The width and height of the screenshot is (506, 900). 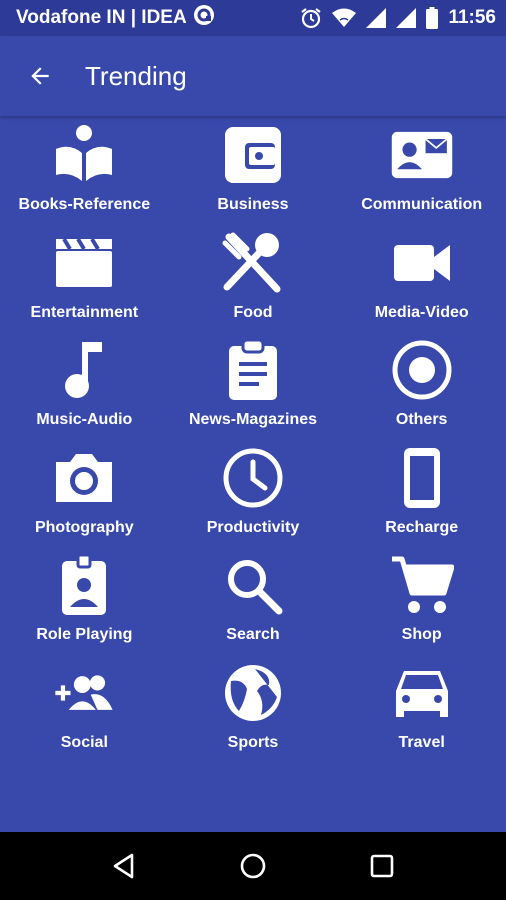 What do you see at coordinates (253, 370) in the screenshot?
I see `clipboard-icon` at bounding box center [253, 370].